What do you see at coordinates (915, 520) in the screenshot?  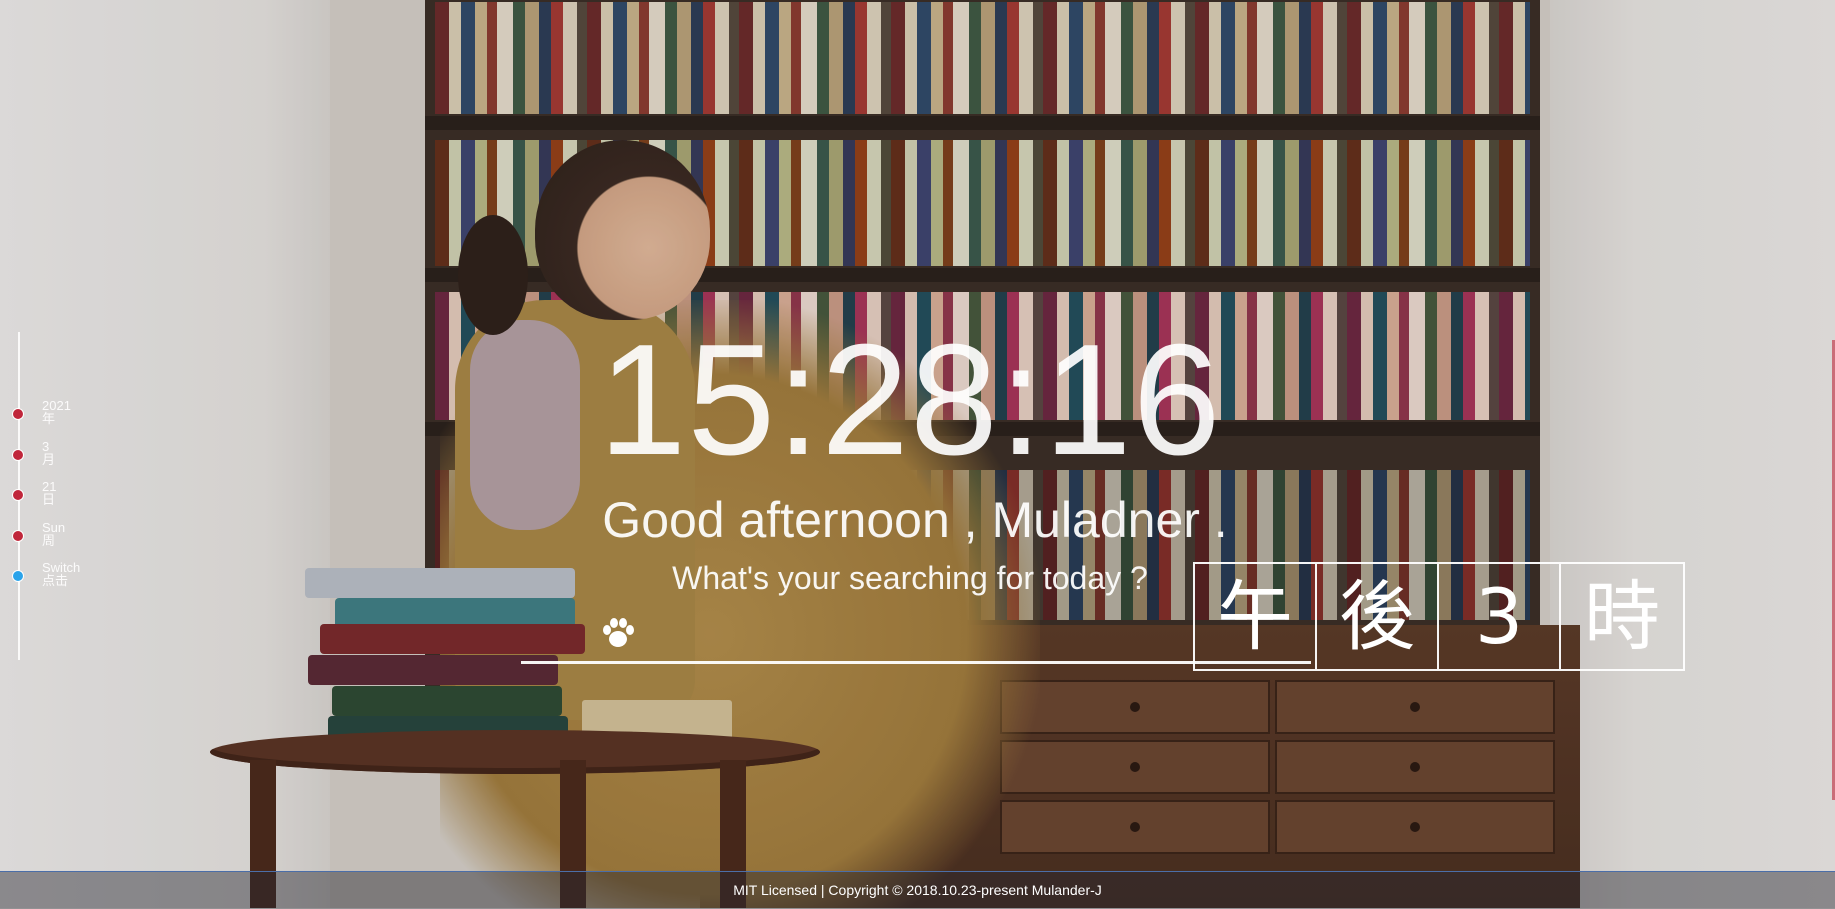 I see `greeting-text: Good afternoon , Muladner .` at bounding box center [915, 520].